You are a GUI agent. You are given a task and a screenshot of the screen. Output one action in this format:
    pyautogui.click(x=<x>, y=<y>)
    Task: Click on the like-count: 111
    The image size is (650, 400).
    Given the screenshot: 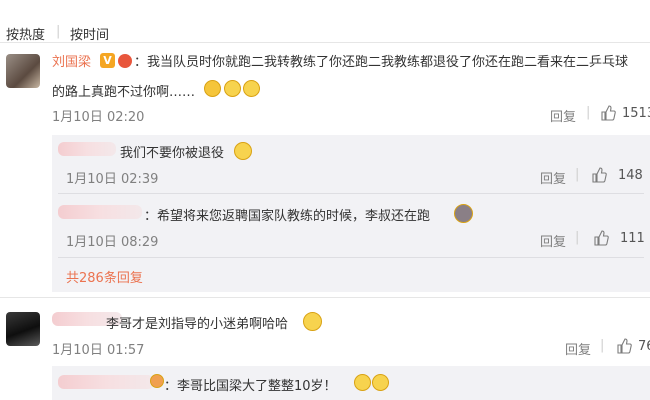 What is the action you would take?
    pyautogui.click(x=632, y=238)
    